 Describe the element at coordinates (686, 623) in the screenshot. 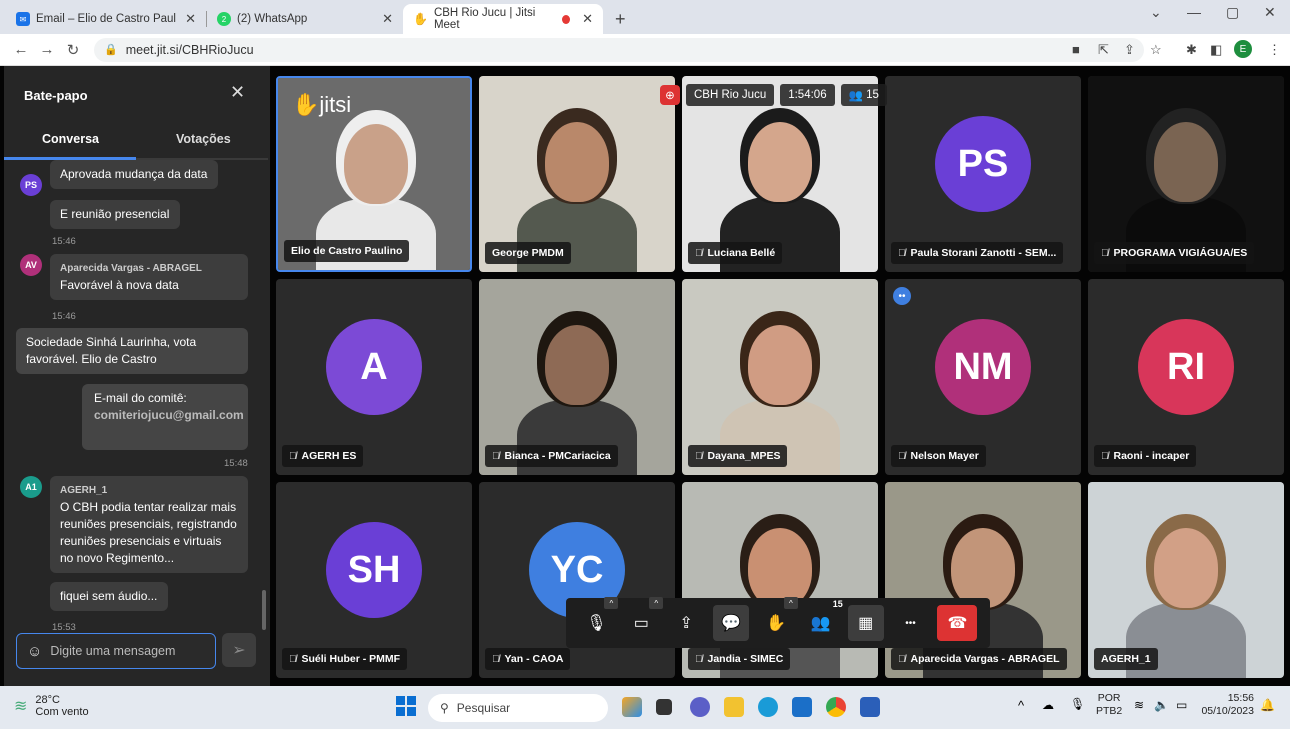

I see `share-screen-button: ⇪` at that location.